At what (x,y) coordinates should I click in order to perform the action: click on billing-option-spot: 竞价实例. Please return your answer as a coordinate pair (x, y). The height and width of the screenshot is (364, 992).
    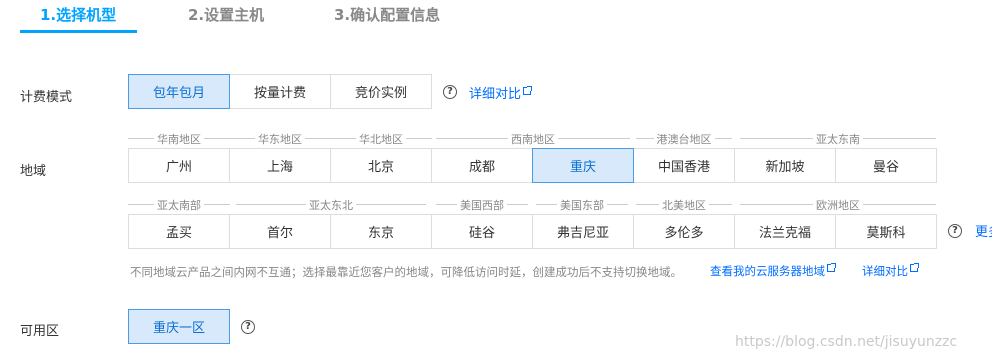
    Looking at the image, I should click on (381, 91).